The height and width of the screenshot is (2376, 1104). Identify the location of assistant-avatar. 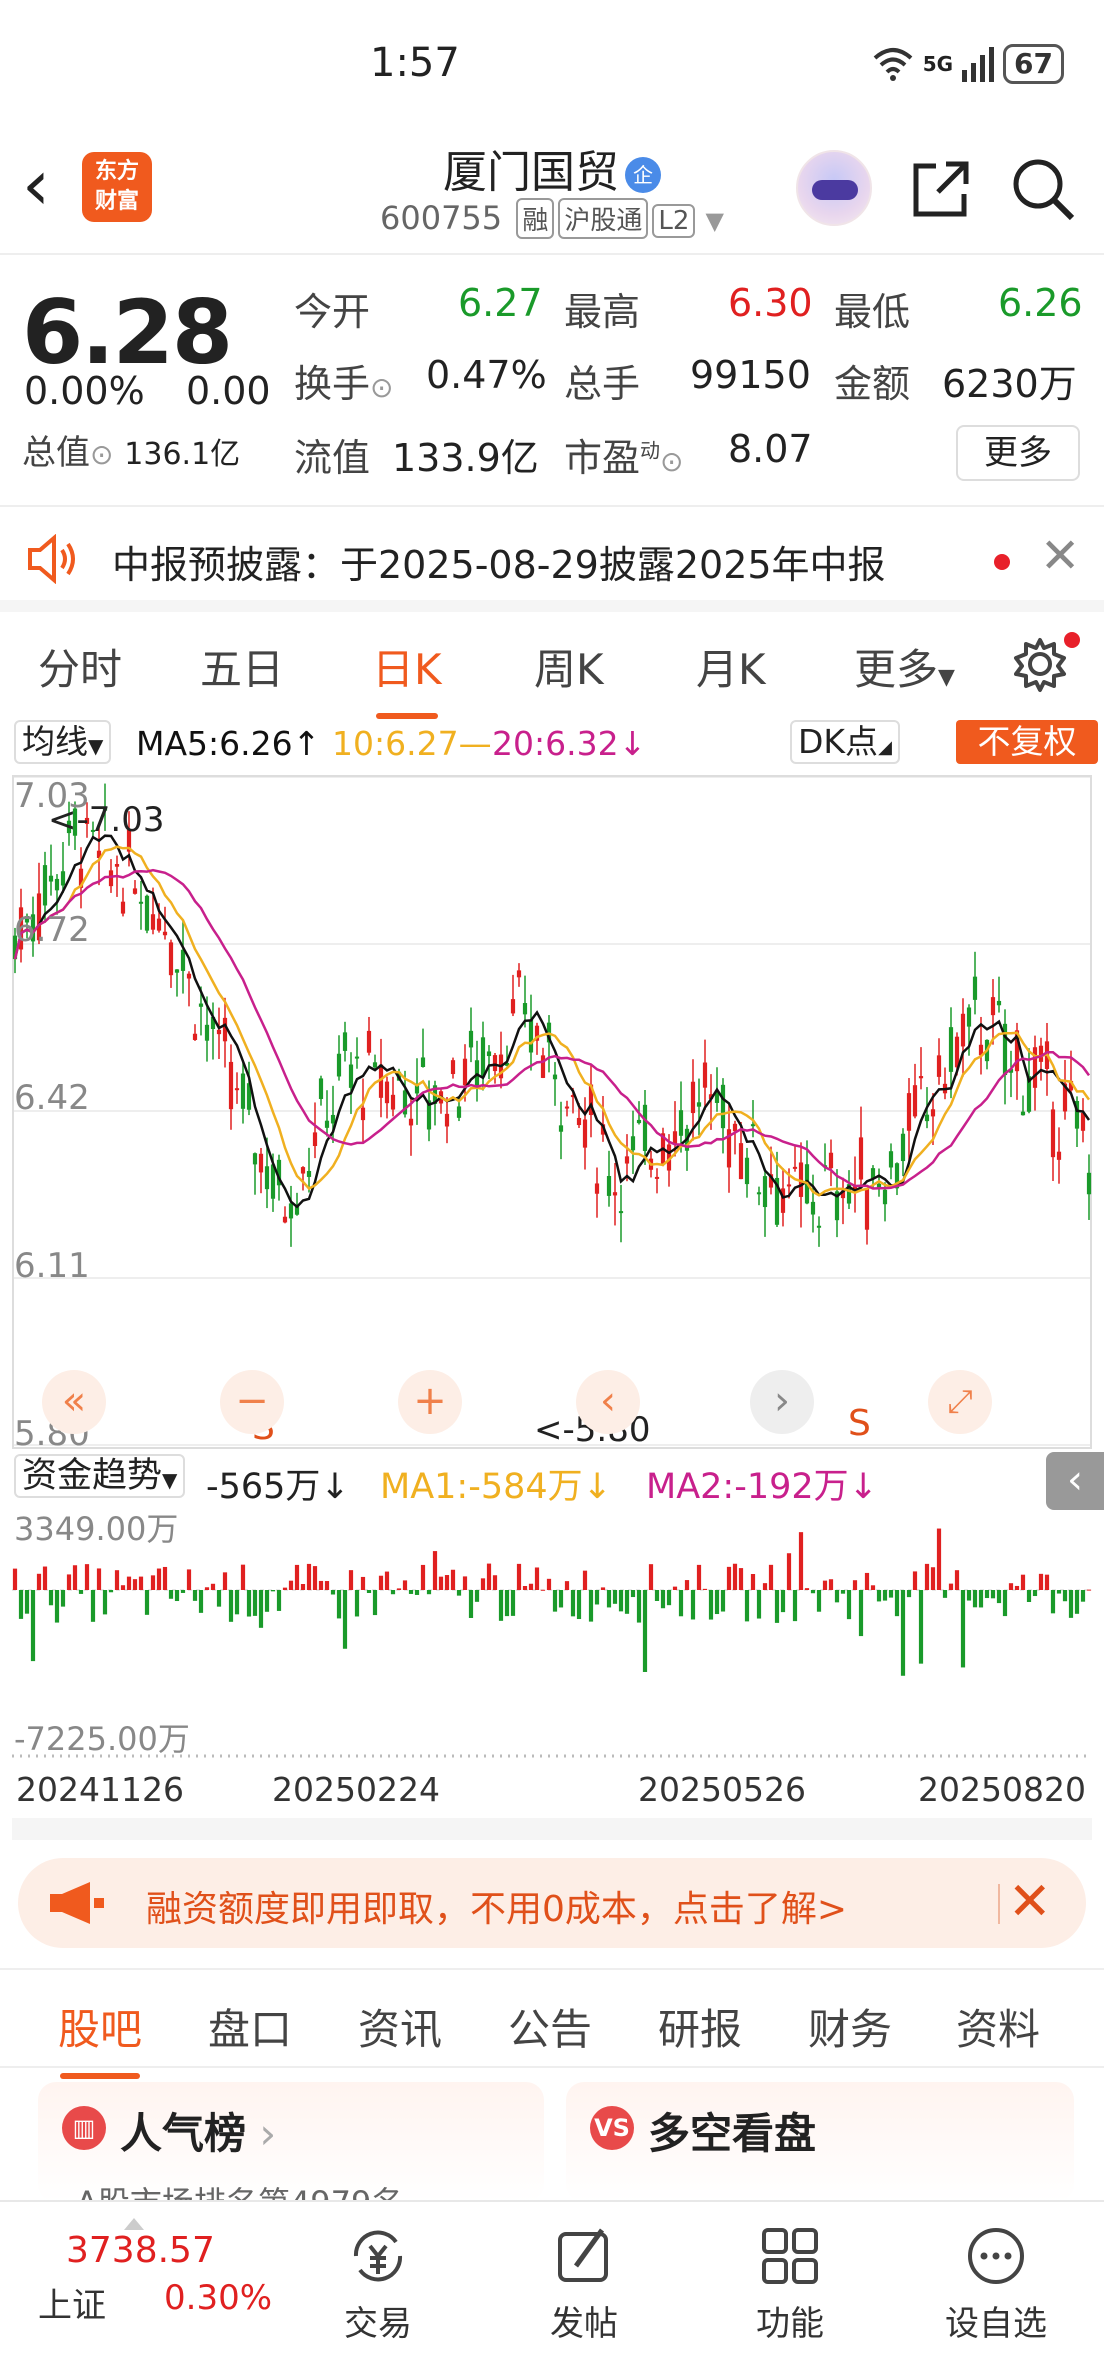
(834, 188).